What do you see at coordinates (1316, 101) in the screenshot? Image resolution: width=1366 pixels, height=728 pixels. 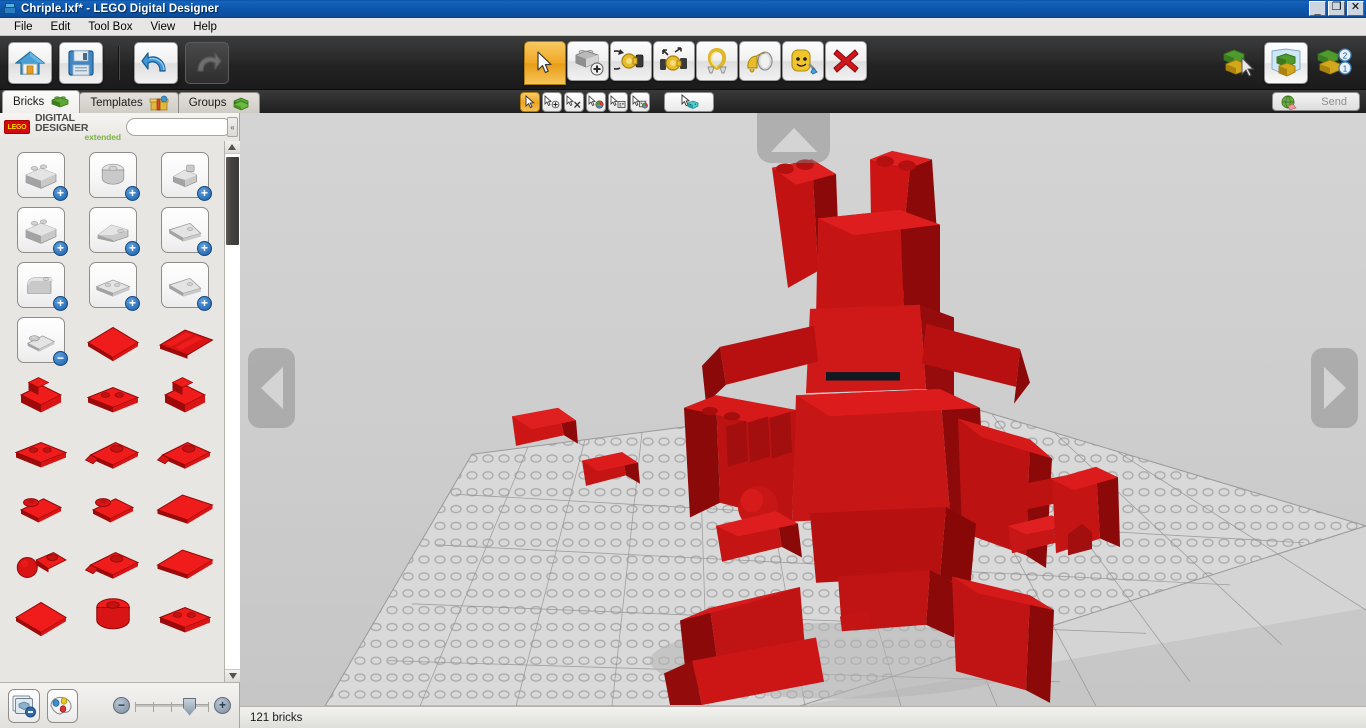 I see `send-button: Send` at bounding box center [1316, 101].